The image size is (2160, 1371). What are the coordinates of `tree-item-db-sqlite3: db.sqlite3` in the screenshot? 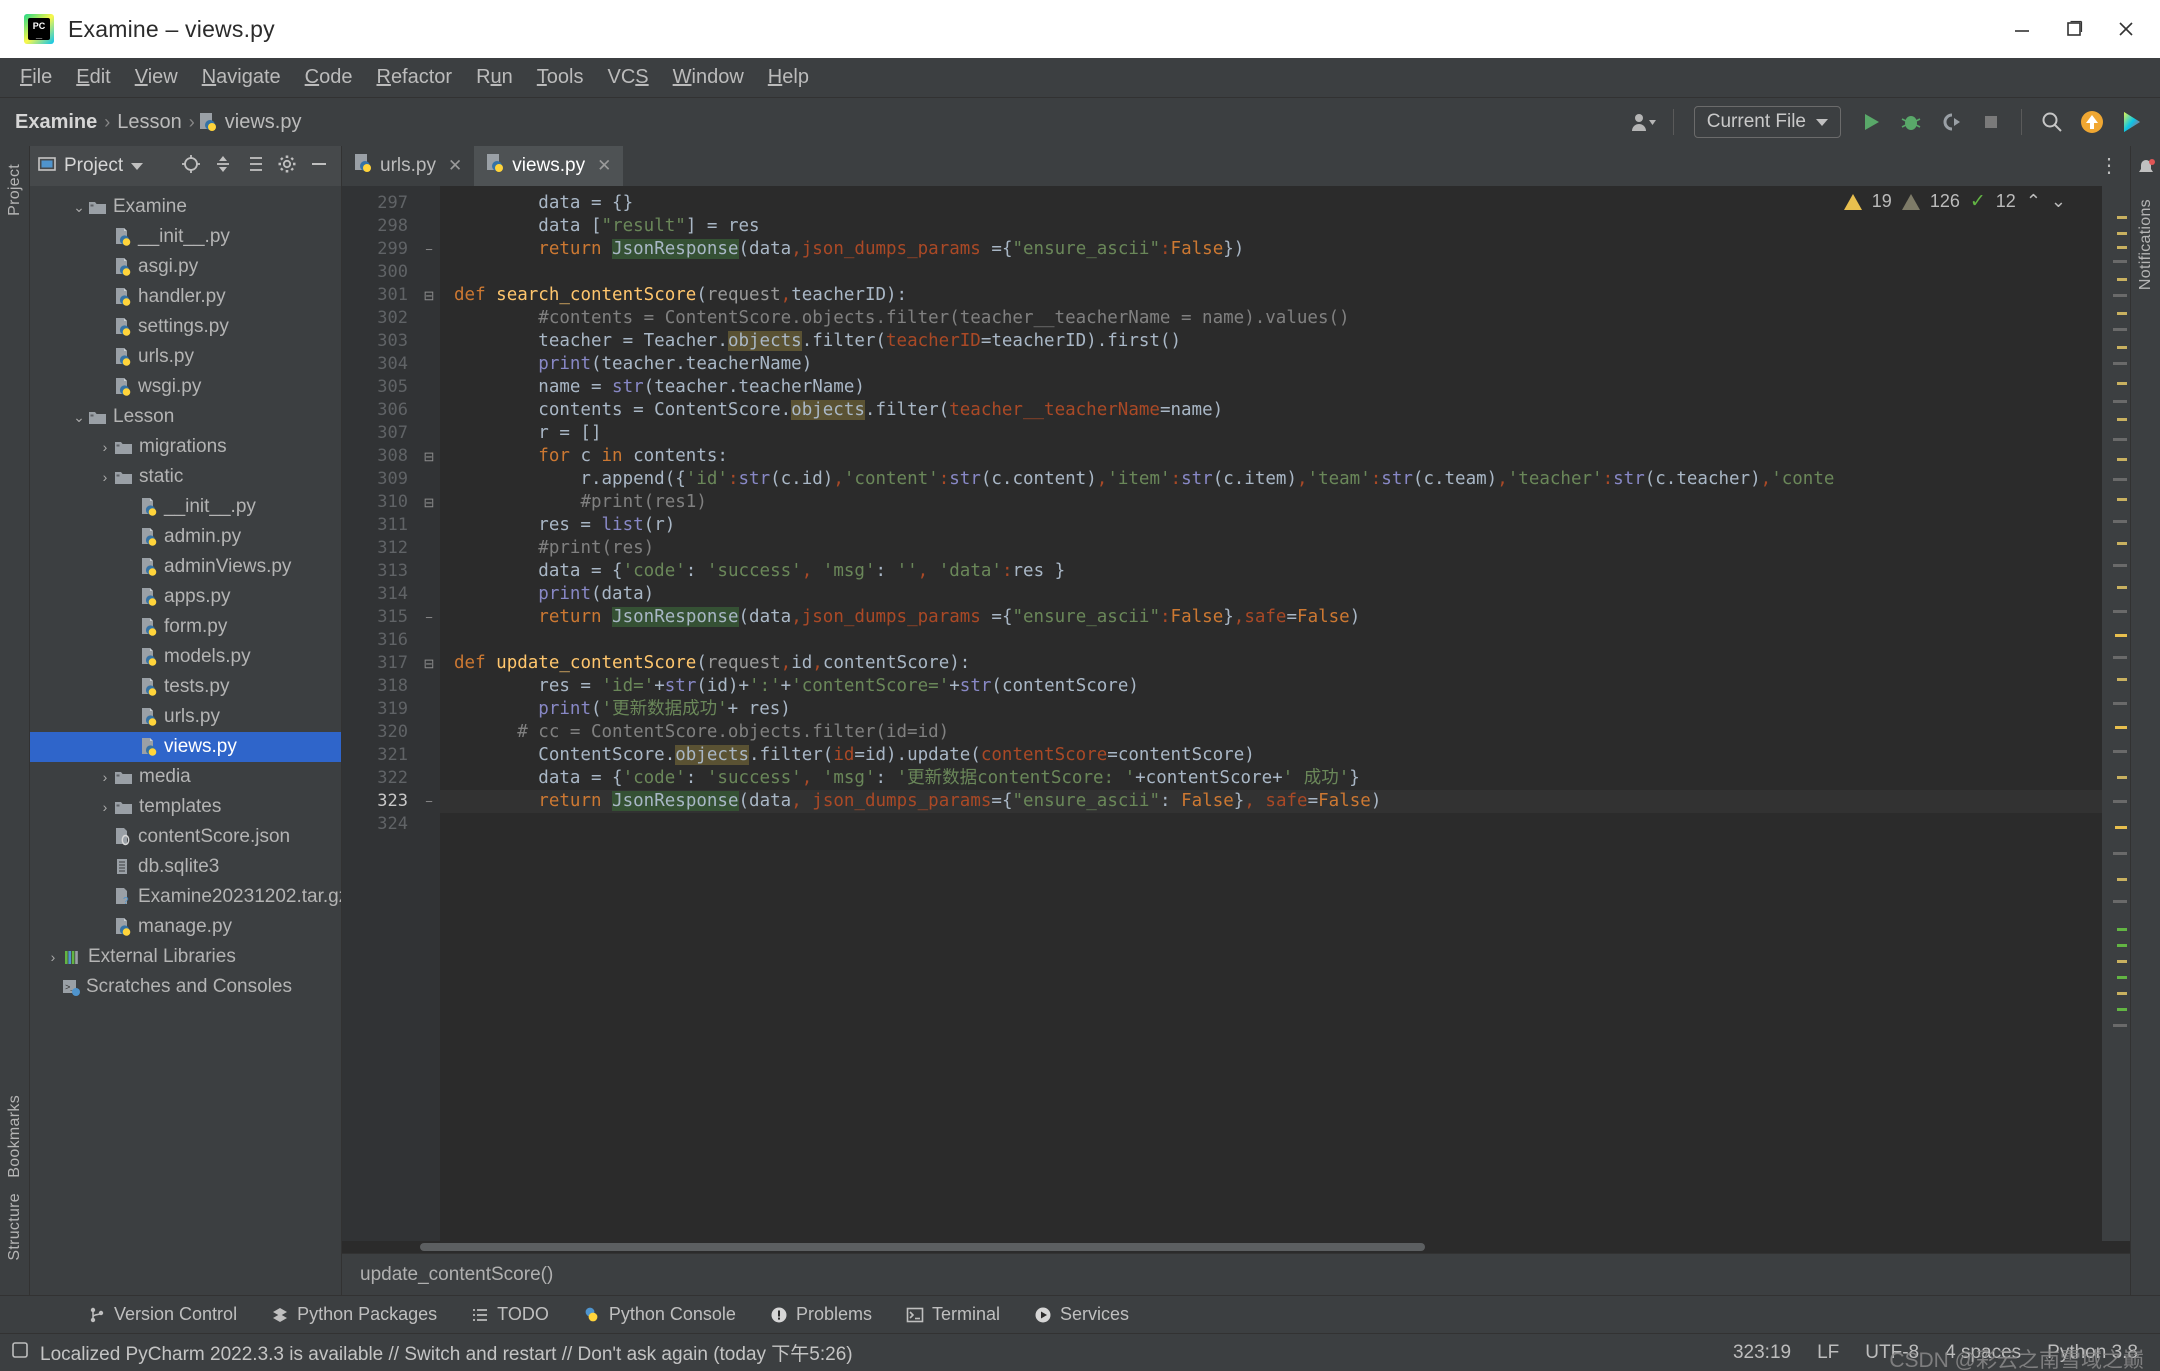 It's located at (185, 867).